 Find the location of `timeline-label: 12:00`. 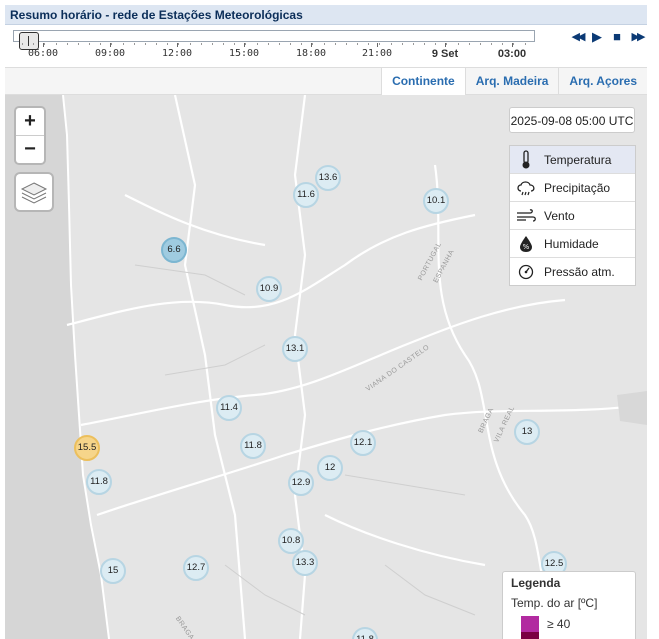

timeline-label: 12:00 is located at coordinates (177, 53).